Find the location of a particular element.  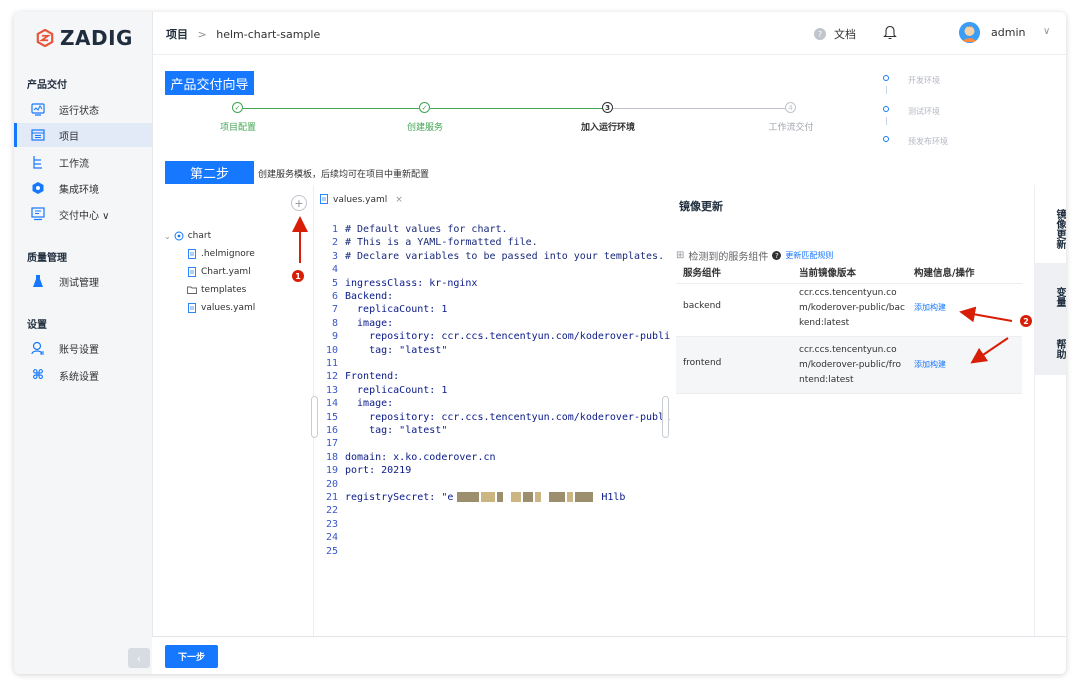

line-number: 1 is located at coordinates (334, 229).